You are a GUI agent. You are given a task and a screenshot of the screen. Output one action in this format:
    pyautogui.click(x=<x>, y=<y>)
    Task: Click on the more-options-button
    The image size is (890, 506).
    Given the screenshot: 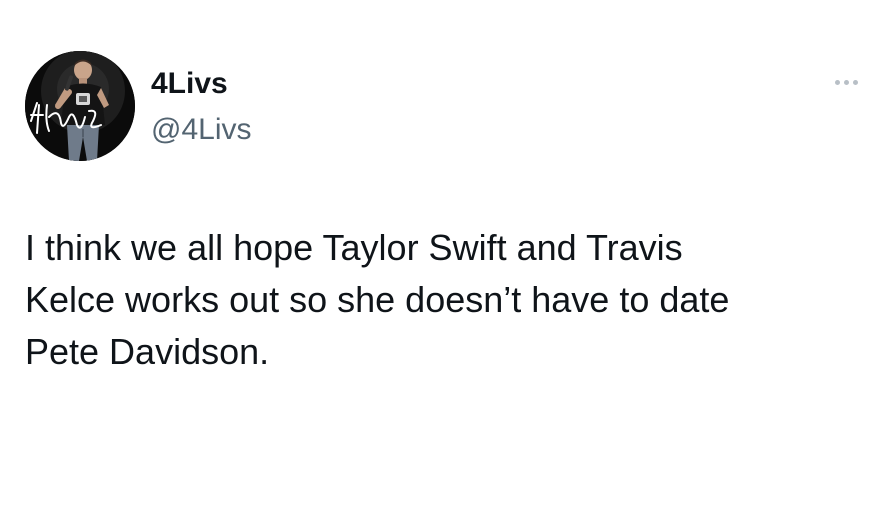 What is the action you would take?
    pyautogui.click(x=846, y=82)
    